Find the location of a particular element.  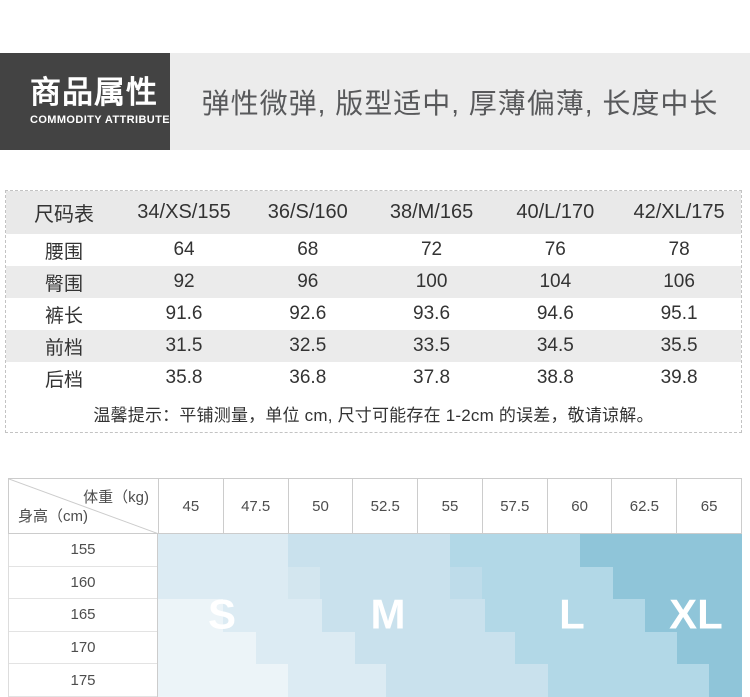

weight-value: 52.5 is located at coordinates (386, 506).